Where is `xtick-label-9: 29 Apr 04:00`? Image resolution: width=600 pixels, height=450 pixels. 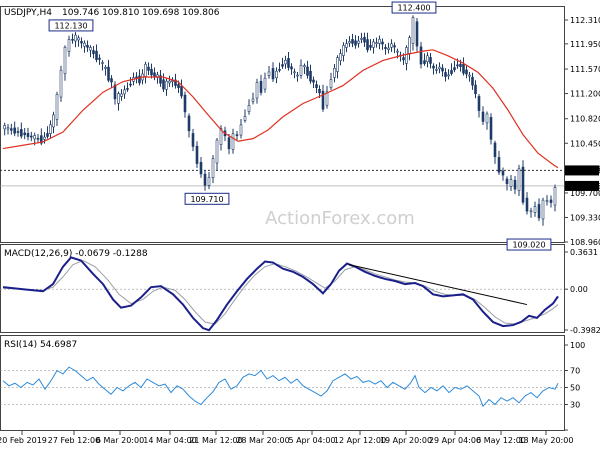
xtick-label-9: 29 Apr 04:00 is located at coordinates (455, 440).